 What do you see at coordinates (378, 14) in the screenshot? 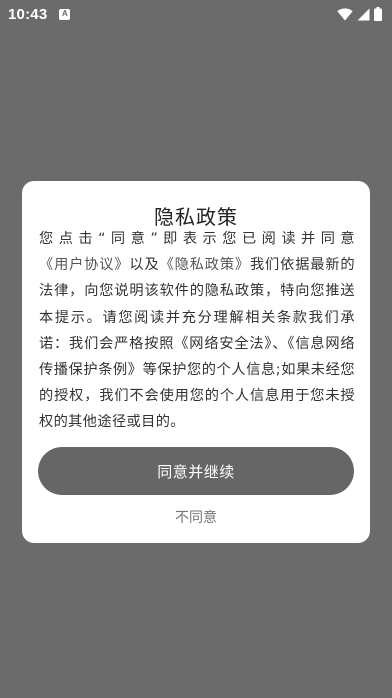
I see `battery-icon` at bounding box center [378, 14].